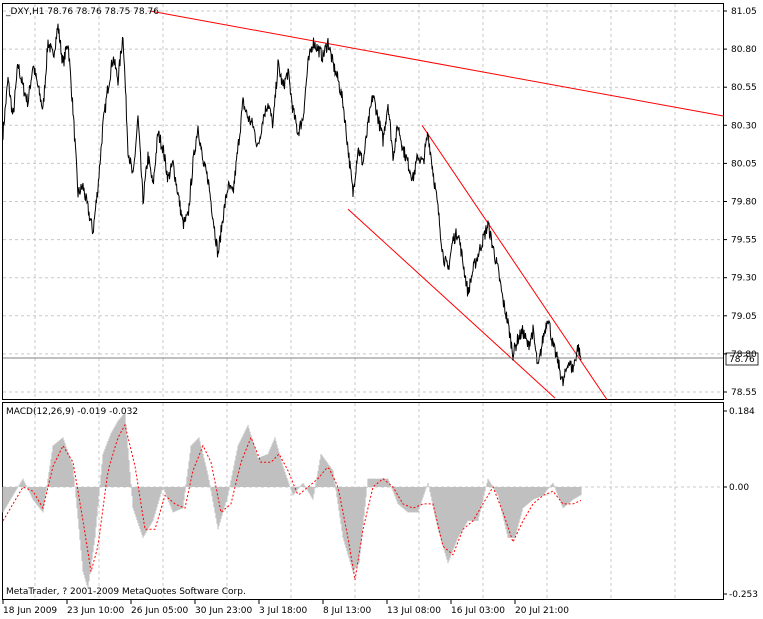 The image size is (763, 619). What do you see at coordinates (542, 611) in the screenshot?
I see `time-tick-label: 20 Jul 21:00` at bounding box center [542, 611].